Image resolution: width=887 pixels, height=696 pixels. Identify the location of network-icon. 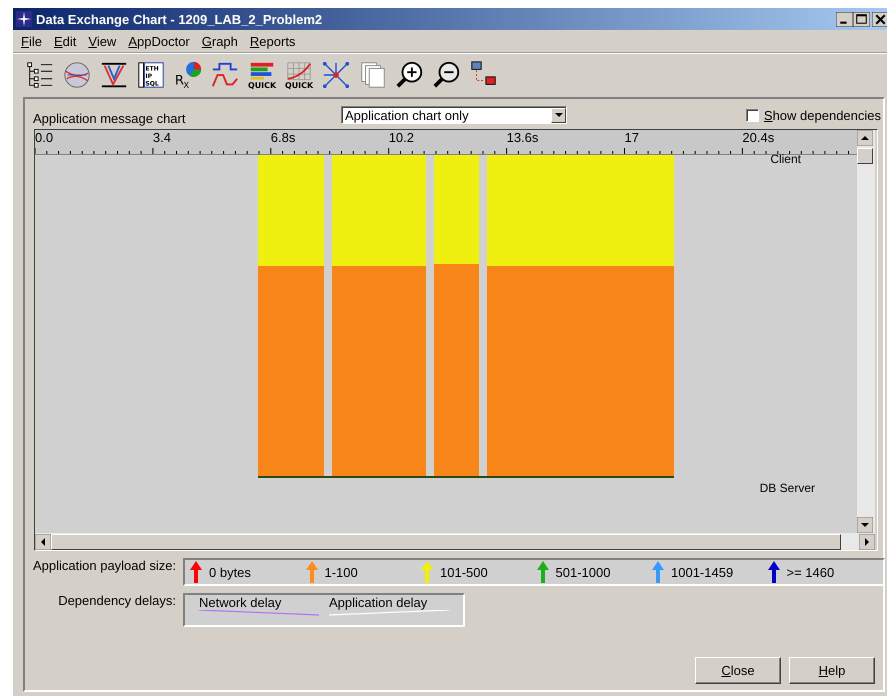
(336, 75).